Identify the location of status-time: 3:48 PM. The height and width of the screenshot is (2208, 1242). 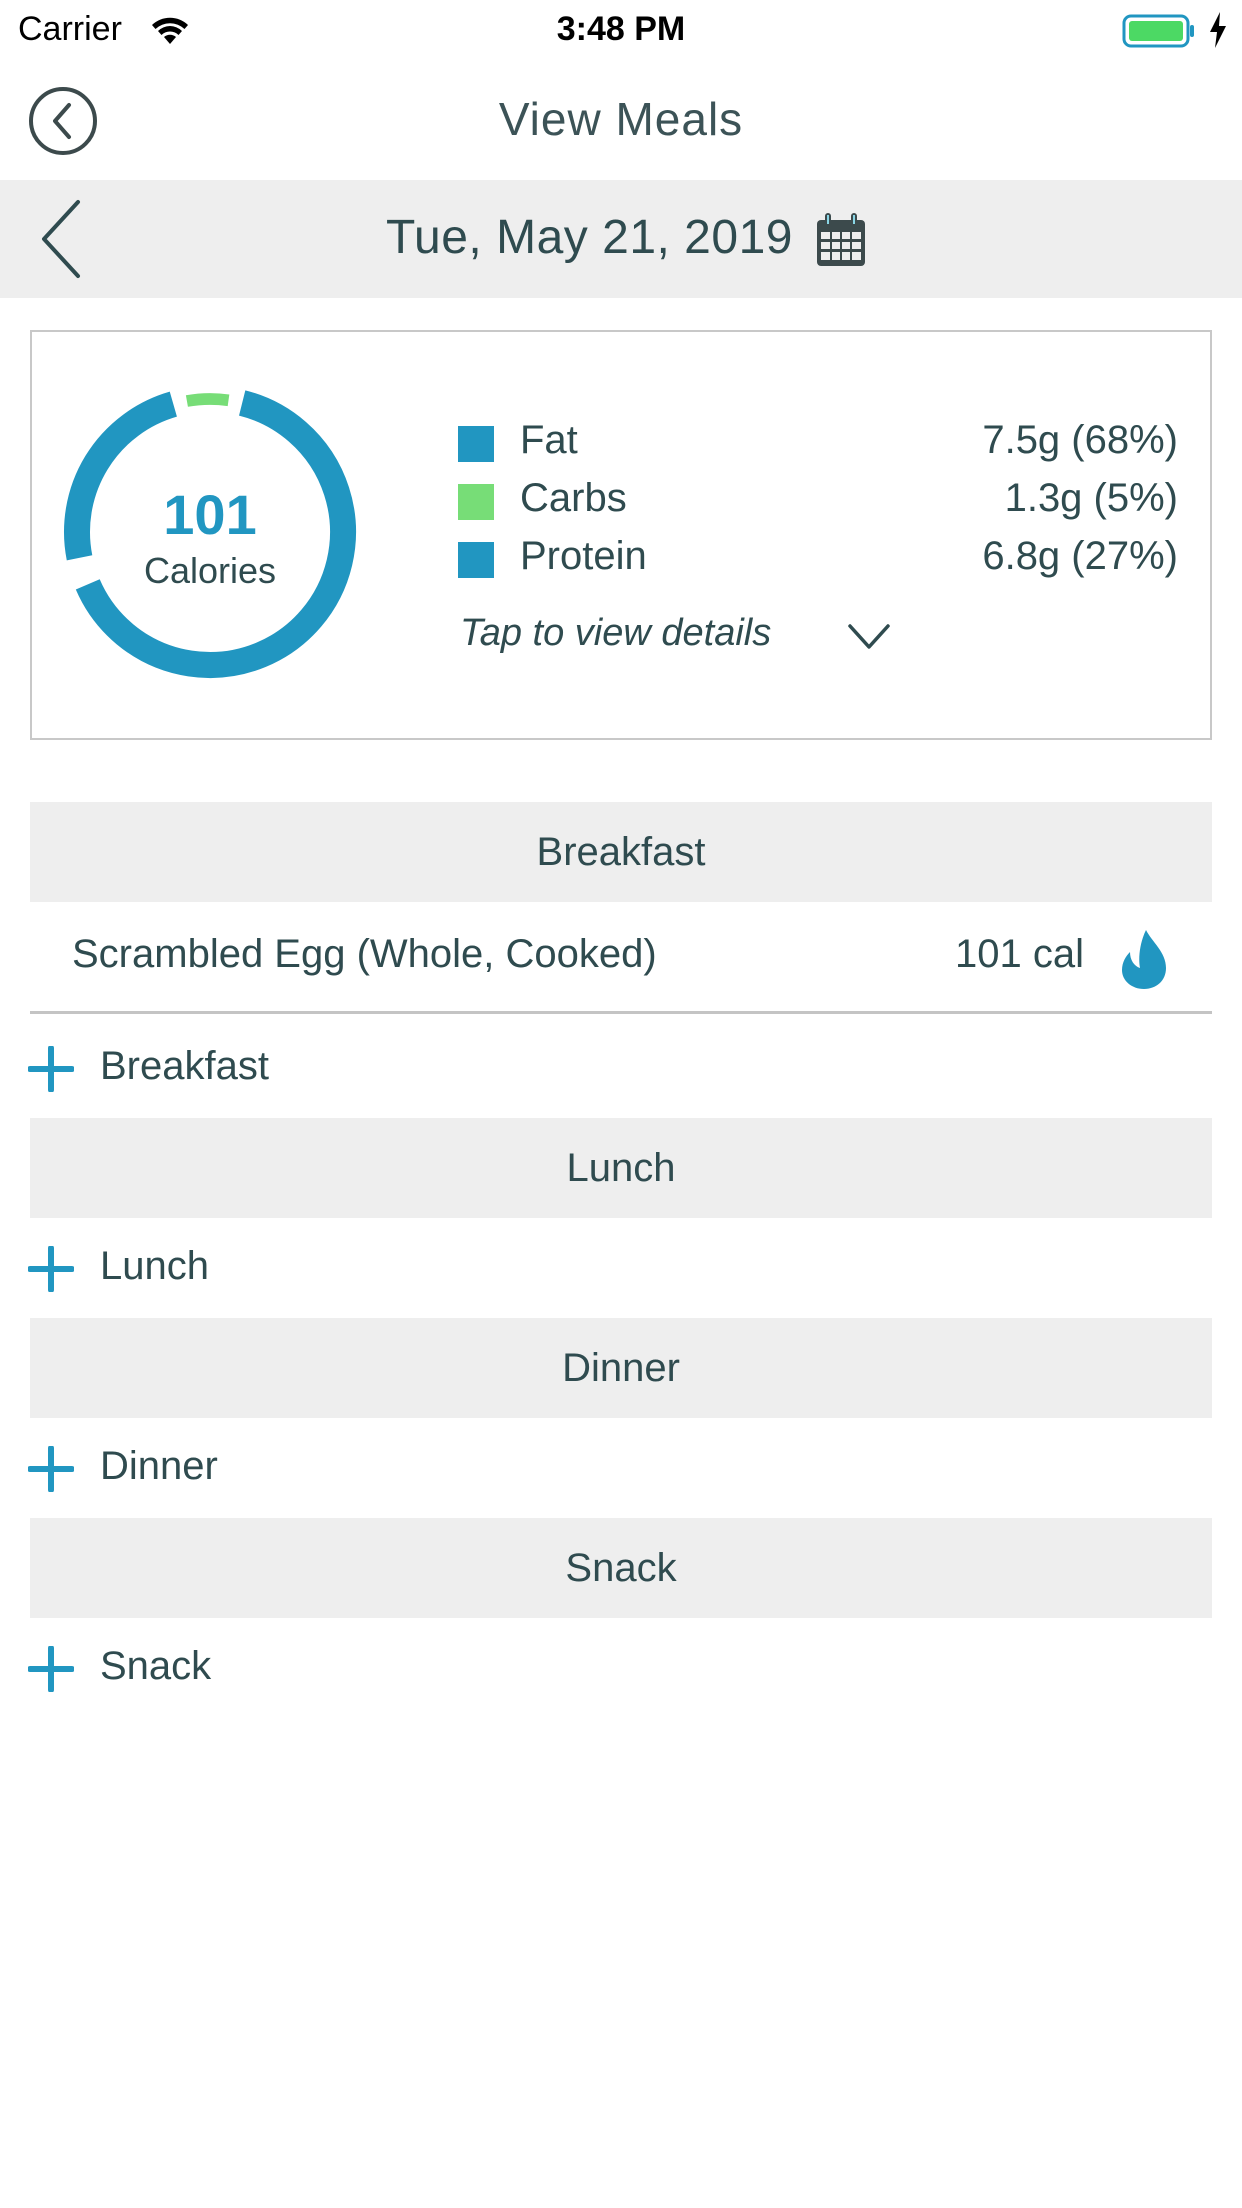
(621, 29).